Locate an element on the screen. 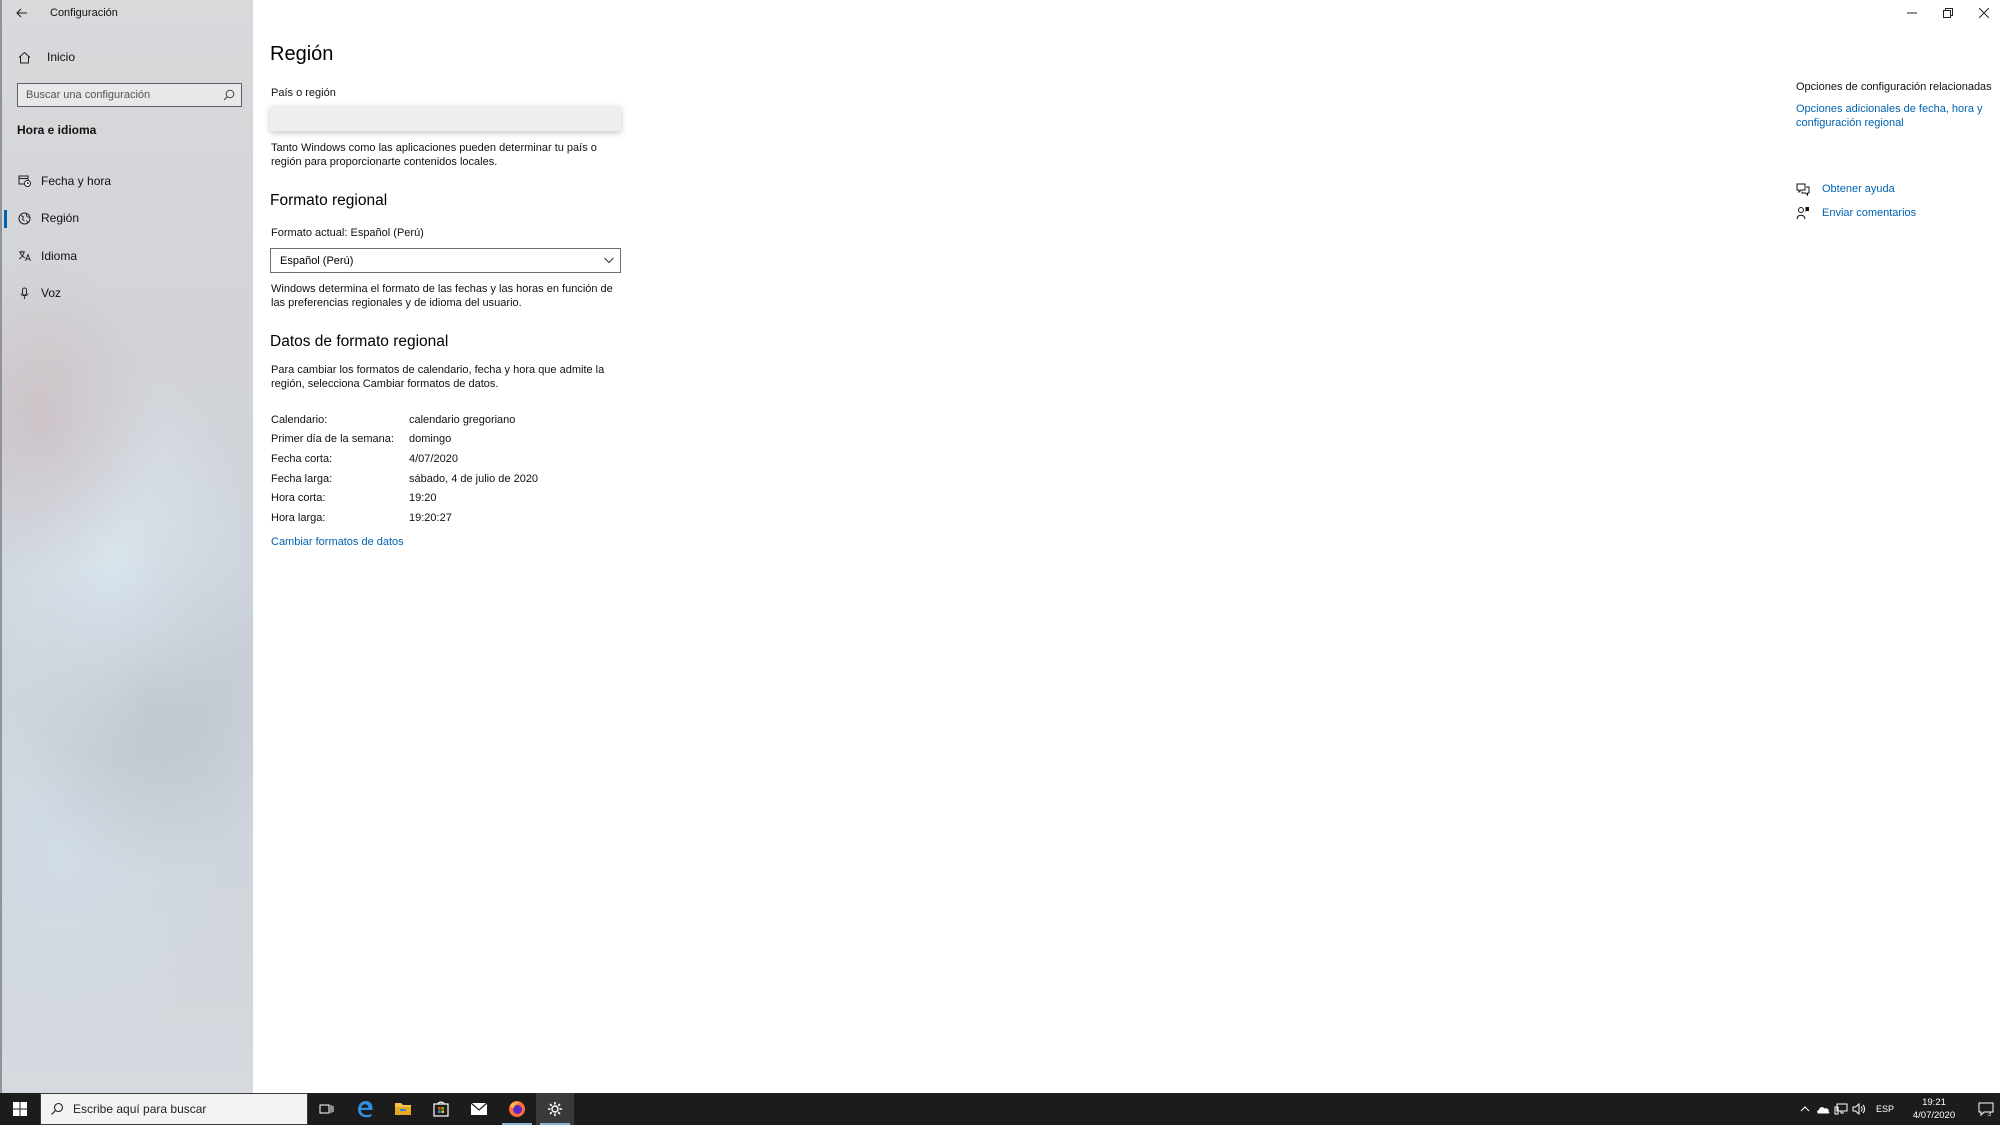  file-explorer-icon is located at coordinates (403, 1109).